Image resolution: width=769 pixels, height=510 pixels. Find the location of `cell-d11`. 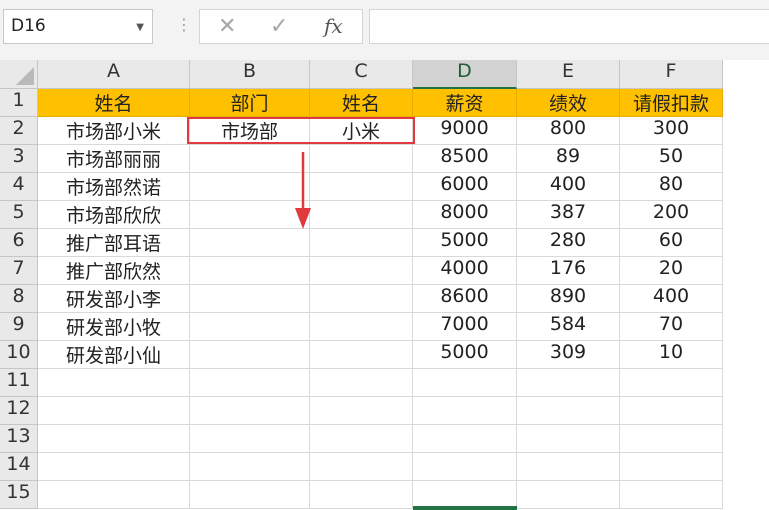

cell-d11 is located at coordinates (465, 383).